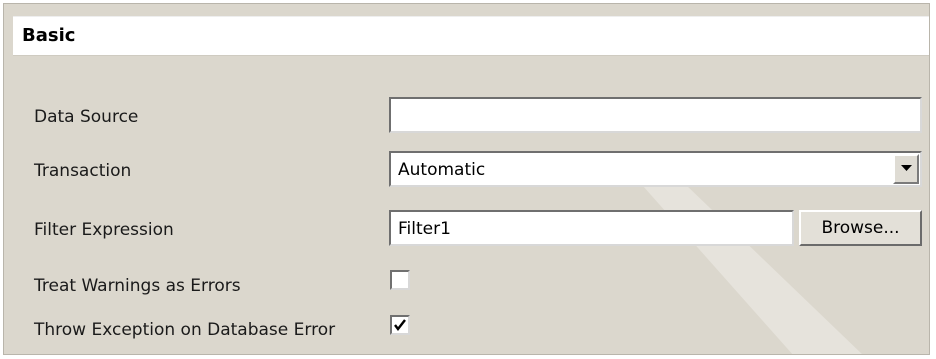 This screenshot has height=359, width=936. I want to click on chevron-down-icon, so click(906, 168).